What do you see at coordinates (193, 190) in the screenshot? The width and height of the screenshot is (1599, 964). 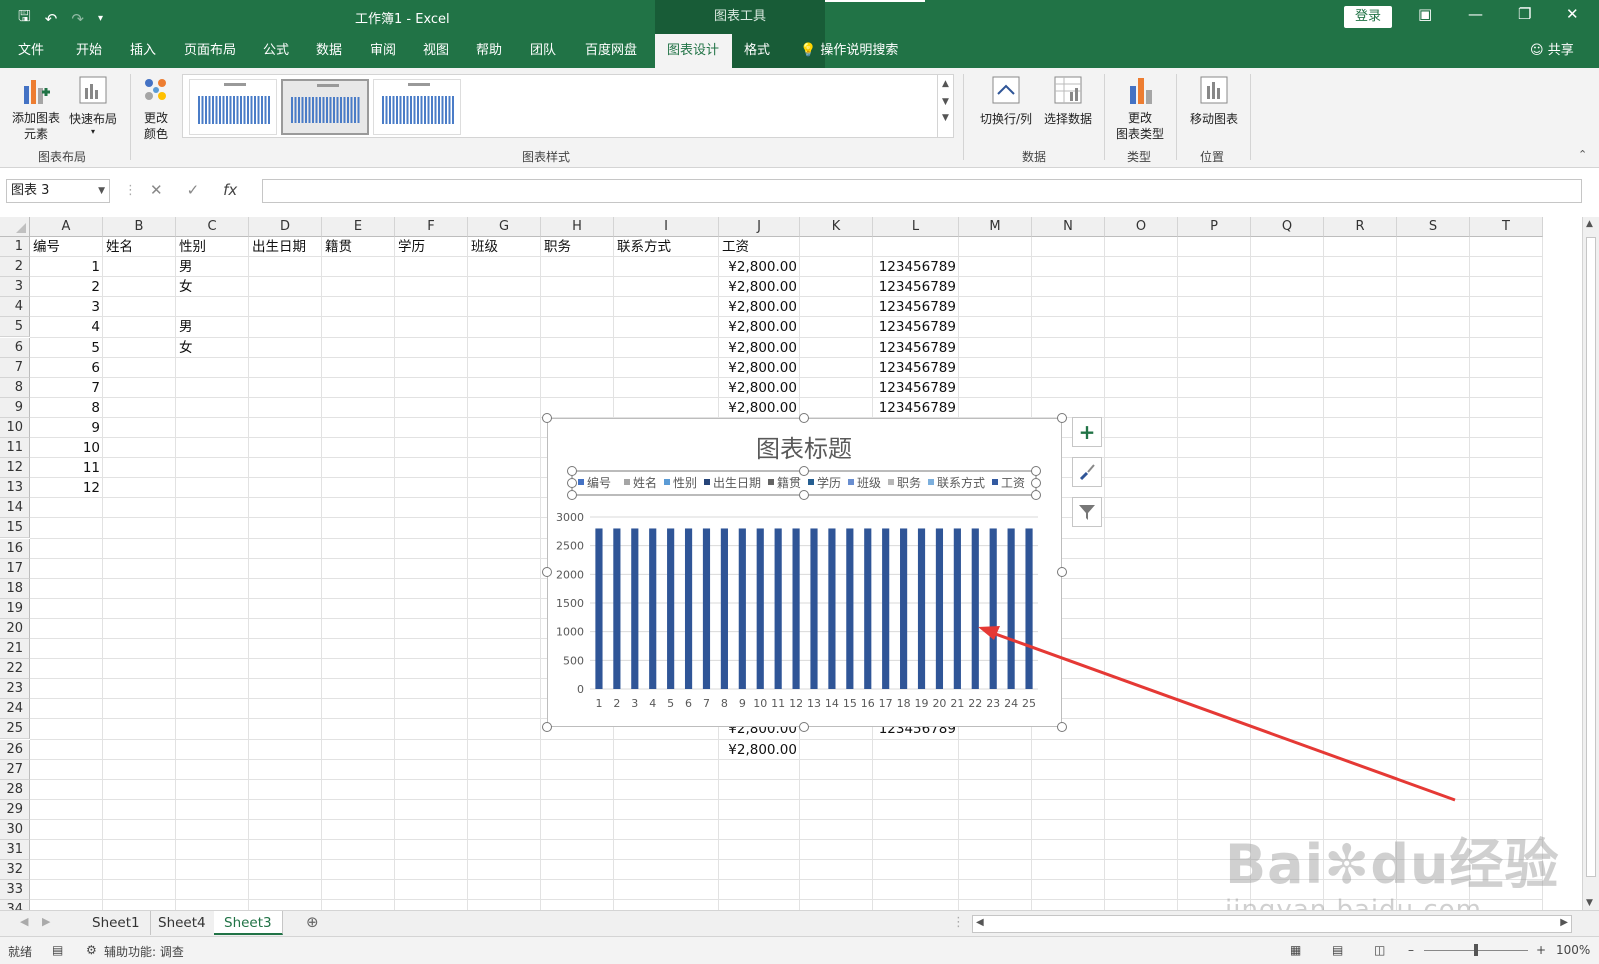 I see `enter-icon: ✓` at bounding box center [193, 190].